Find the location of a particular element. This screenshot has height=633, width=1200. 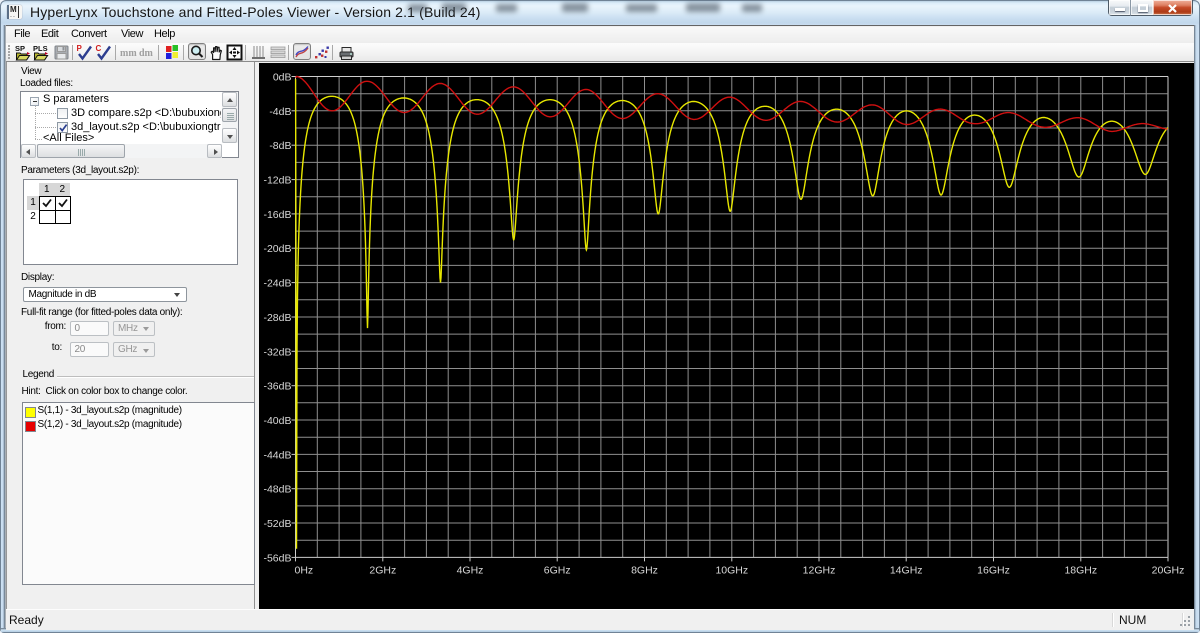

svg-text: 6GHz is located at coordinates (557, 570).